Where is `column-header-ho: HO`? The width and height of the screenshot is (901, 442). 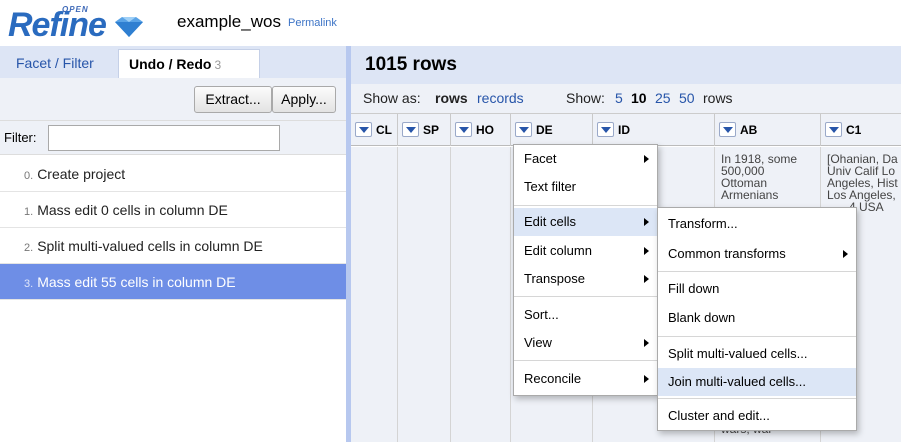 column-header-ho: HO is located at coordinates (481, 130).